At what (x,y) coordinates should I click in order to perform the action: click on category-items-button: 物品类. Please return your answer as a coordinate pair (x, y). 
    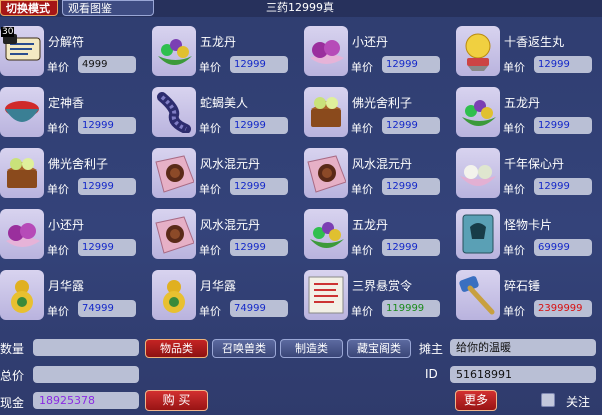
    Looking at the image, I should click on (176, 348).